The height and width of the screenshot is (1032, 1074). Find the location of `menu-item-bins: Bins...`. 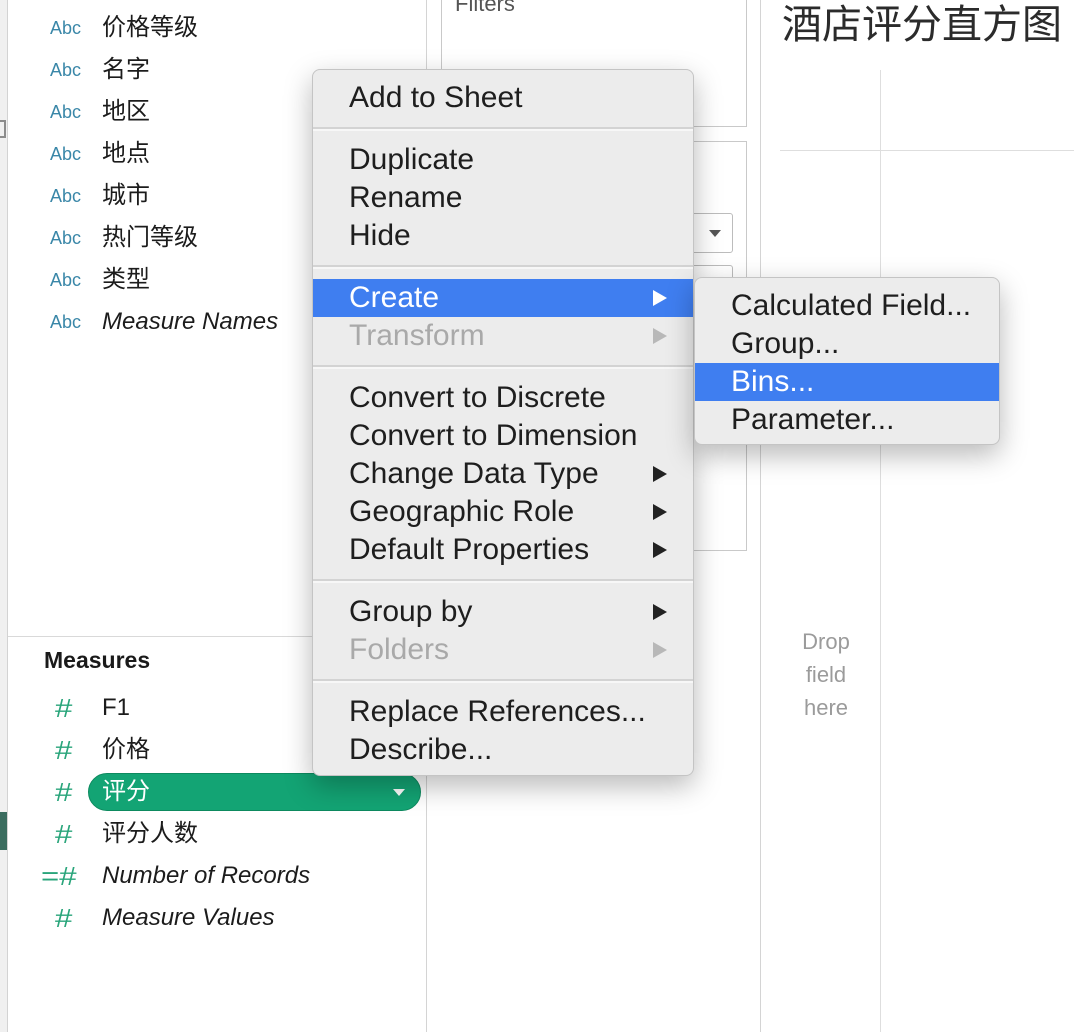

menu-item-bins: Bins... is located at coordinates (847, 382).